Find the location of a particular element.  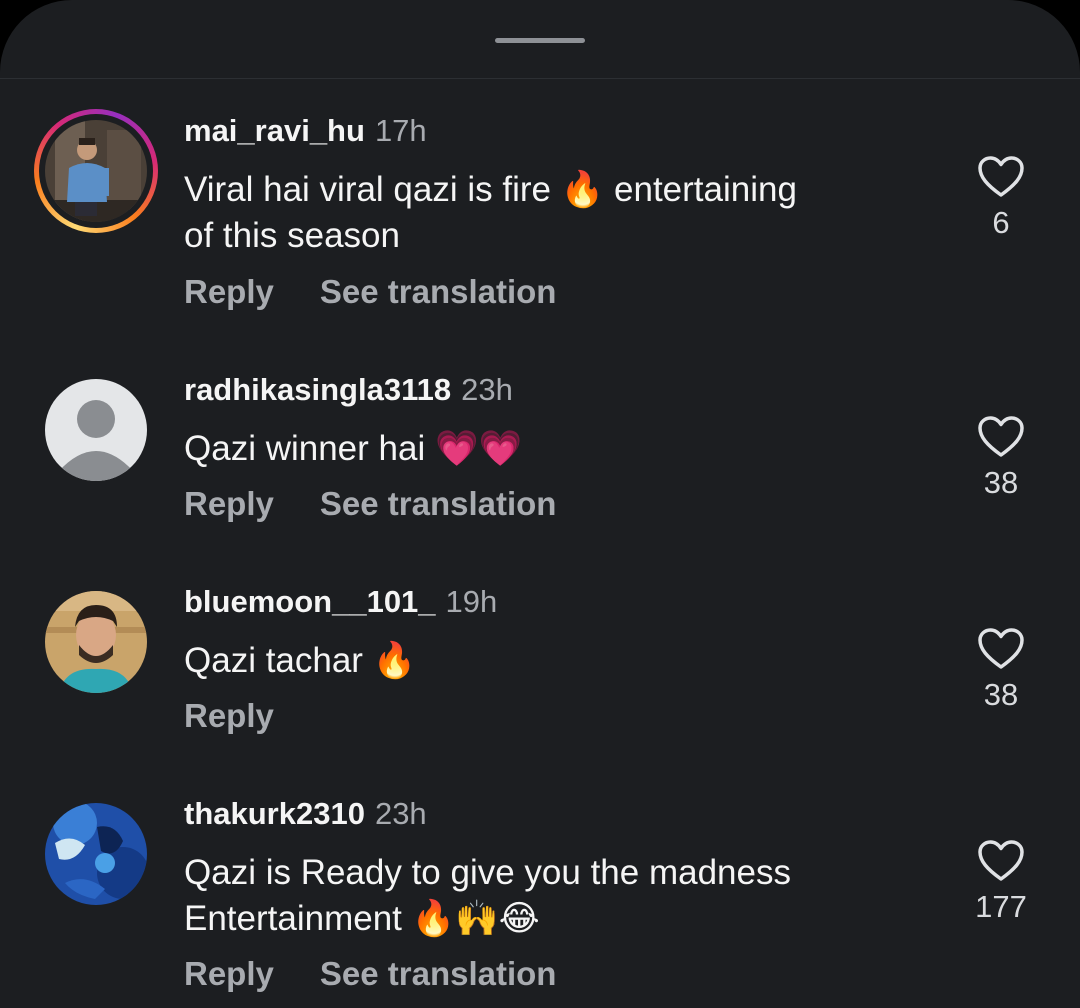

default-avatar-icon is located at coordinates (96, 430).